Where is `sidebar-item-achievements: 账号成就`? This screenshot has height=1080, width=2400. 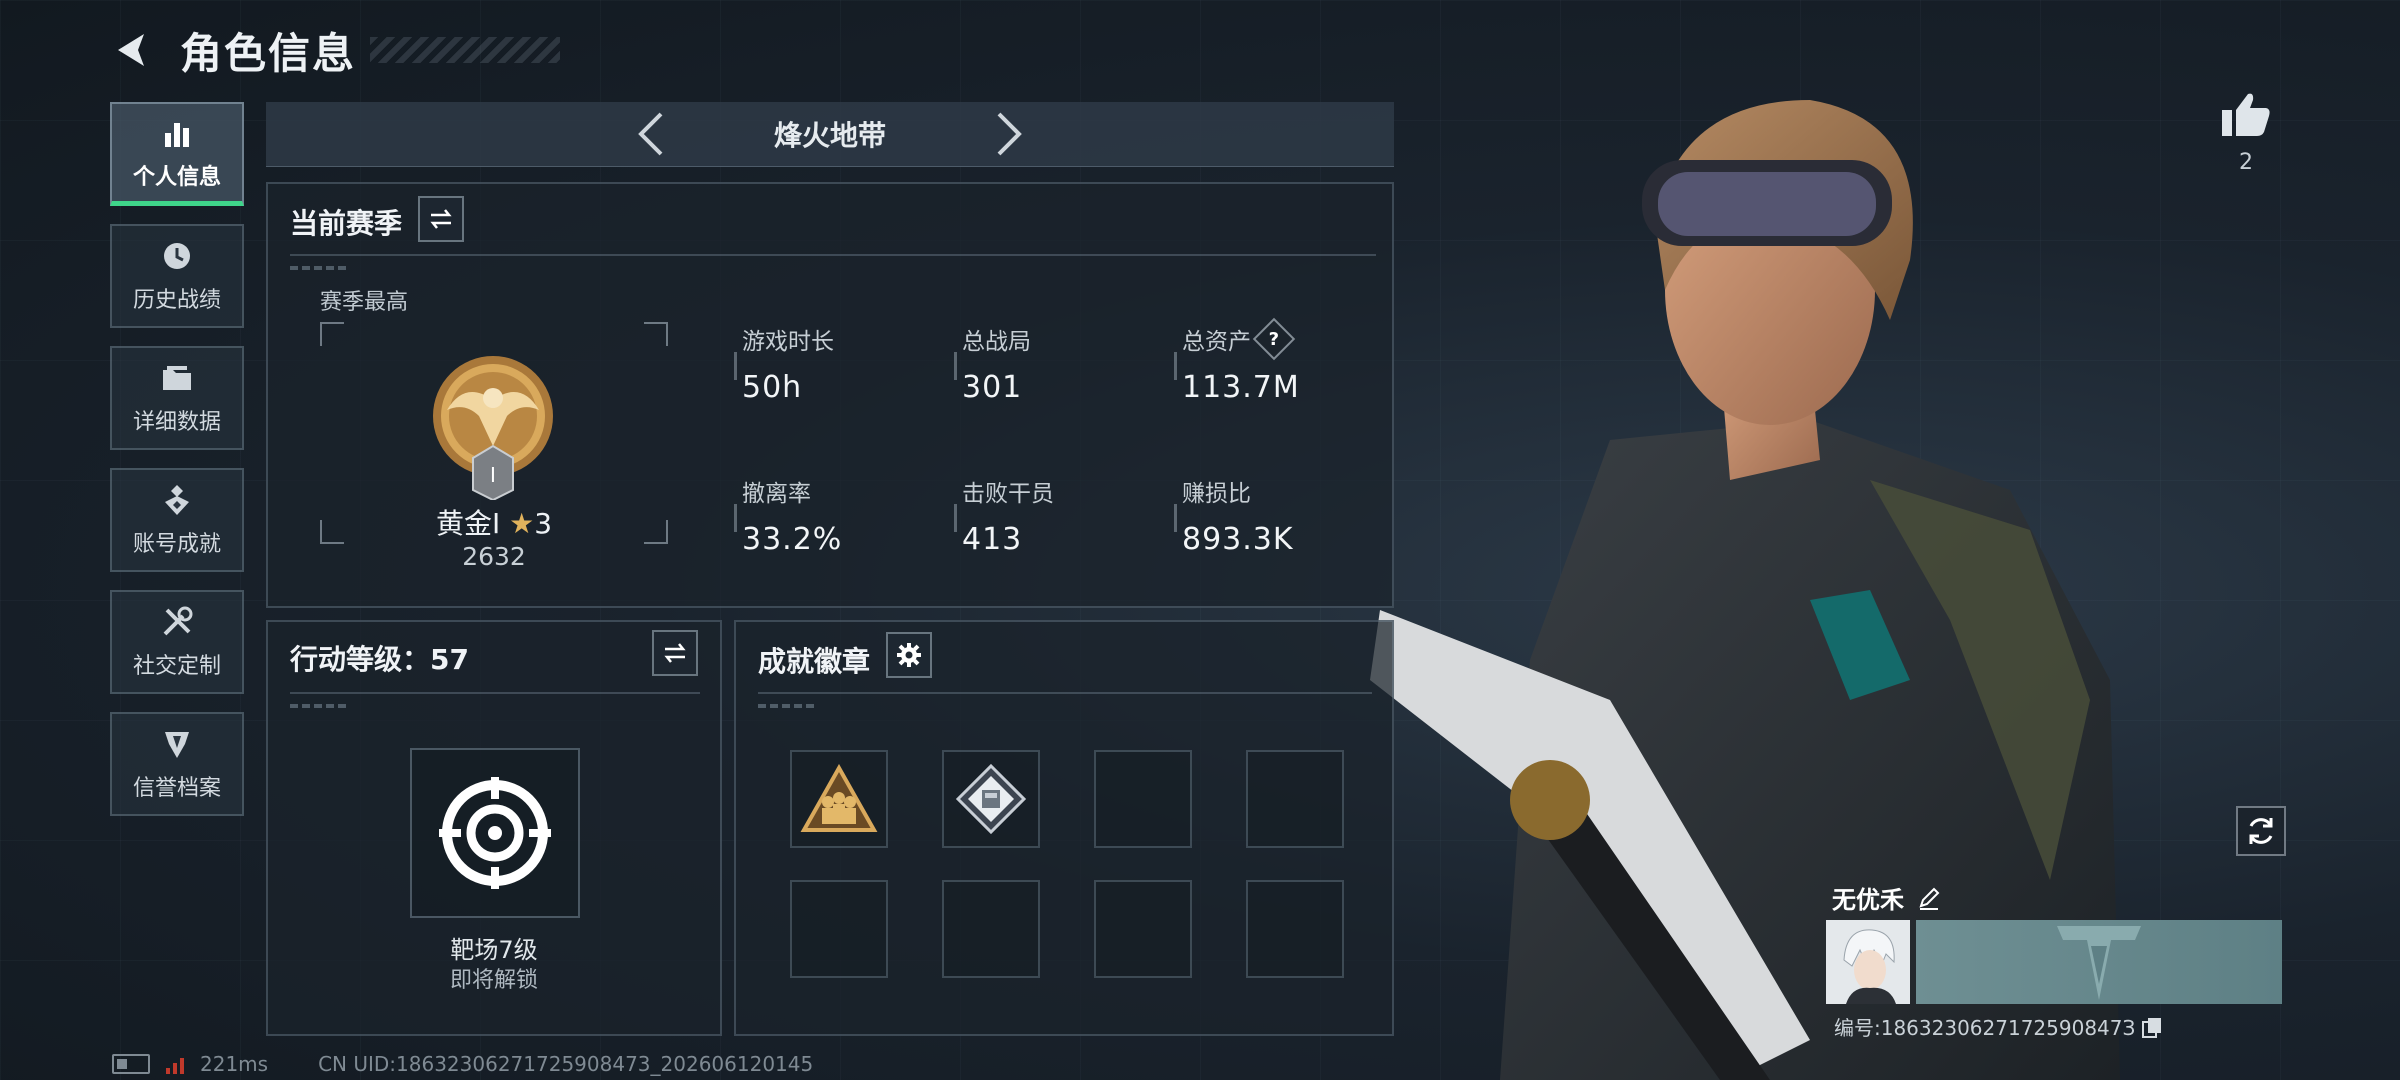 sidebar-item-achievements: 账号成就 is located at coordinates (177, 520).